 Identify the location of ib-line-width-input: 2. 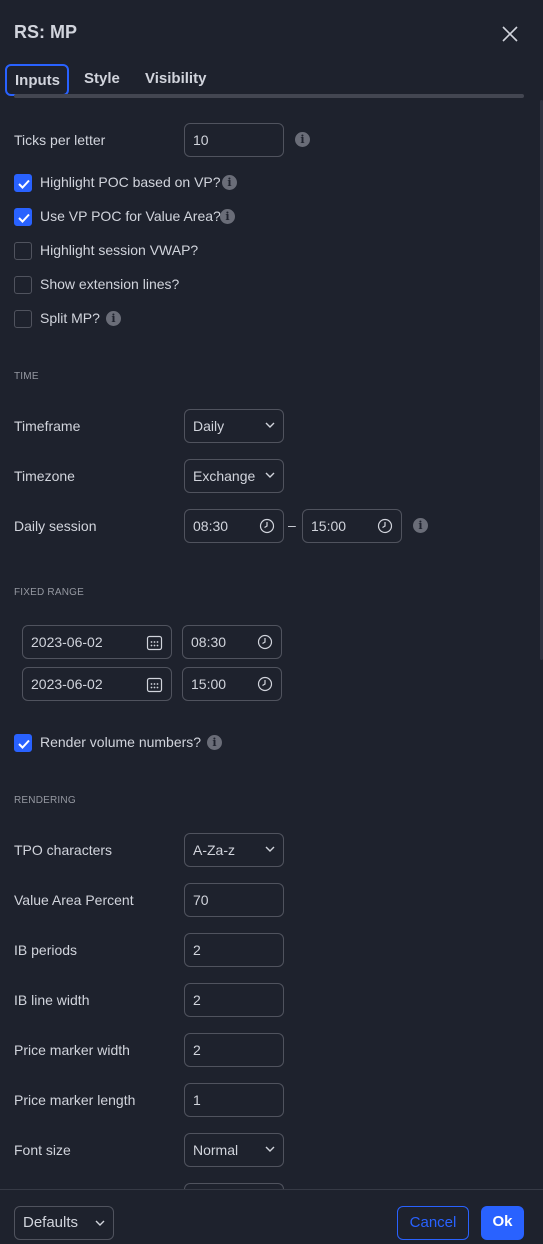
(234, 1000).